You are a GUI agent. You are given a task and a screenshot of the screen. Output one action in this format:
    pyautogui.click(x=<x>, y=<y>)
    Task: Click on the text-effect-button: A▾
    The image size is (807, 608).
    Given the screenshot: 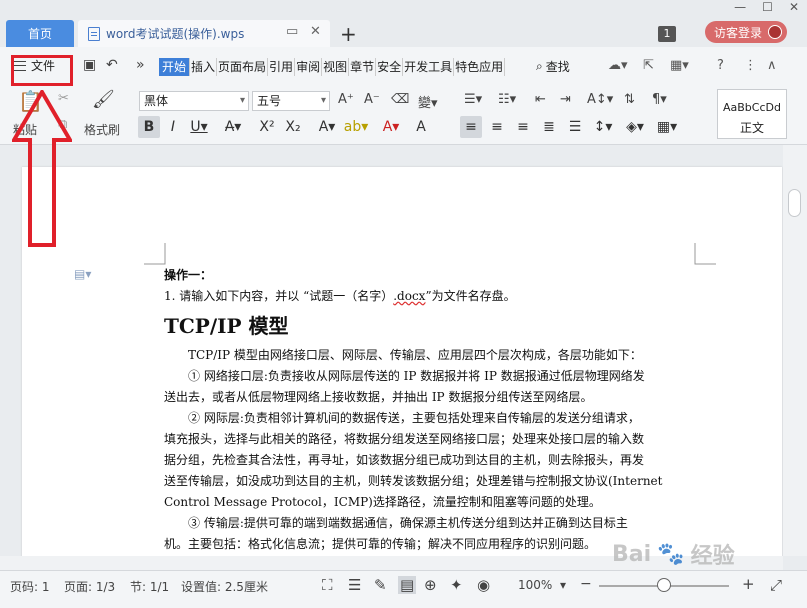 What is the action you would take?
    pyautogui.click(x=327, y=127)
    